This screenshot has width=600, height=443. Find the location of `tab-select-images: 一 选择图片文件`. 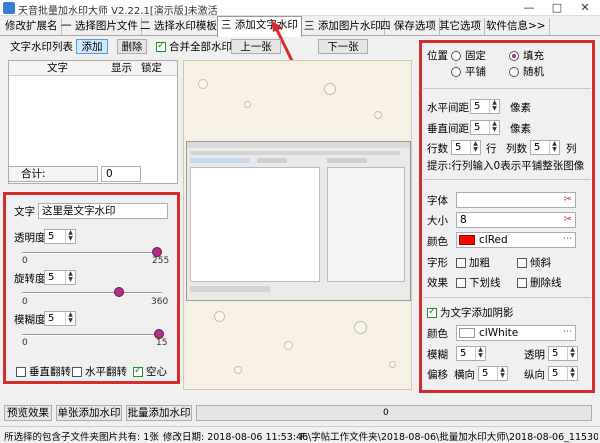

tab-select-images: 一 选择图片文件 is located at coordinates (100, 26).